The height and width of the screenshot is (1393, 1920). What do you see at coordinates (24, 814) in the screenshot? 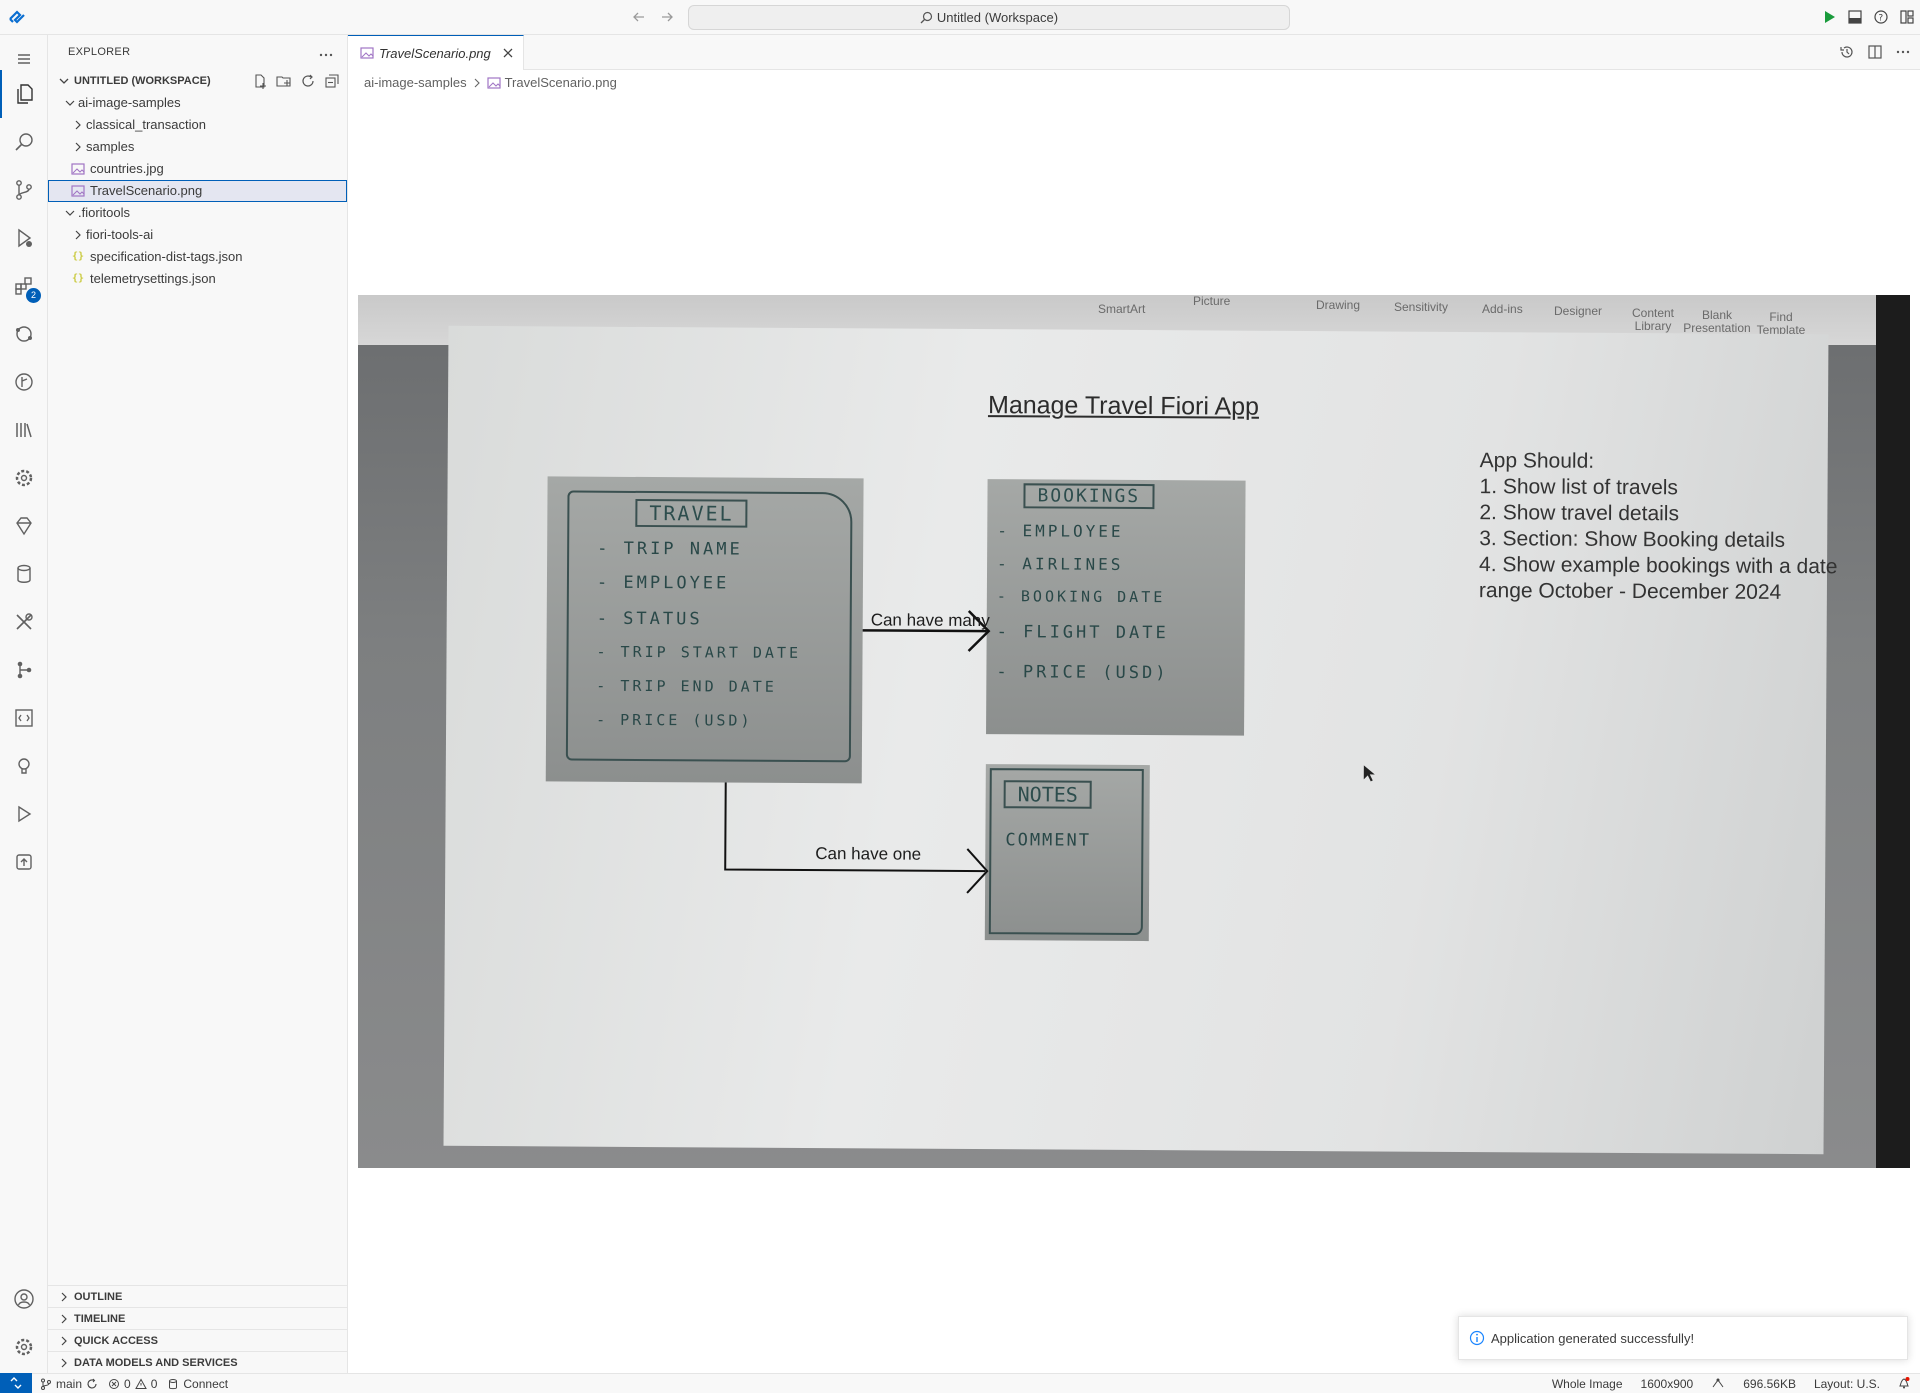
I see `play-icon` at bounding box center [24, 814].